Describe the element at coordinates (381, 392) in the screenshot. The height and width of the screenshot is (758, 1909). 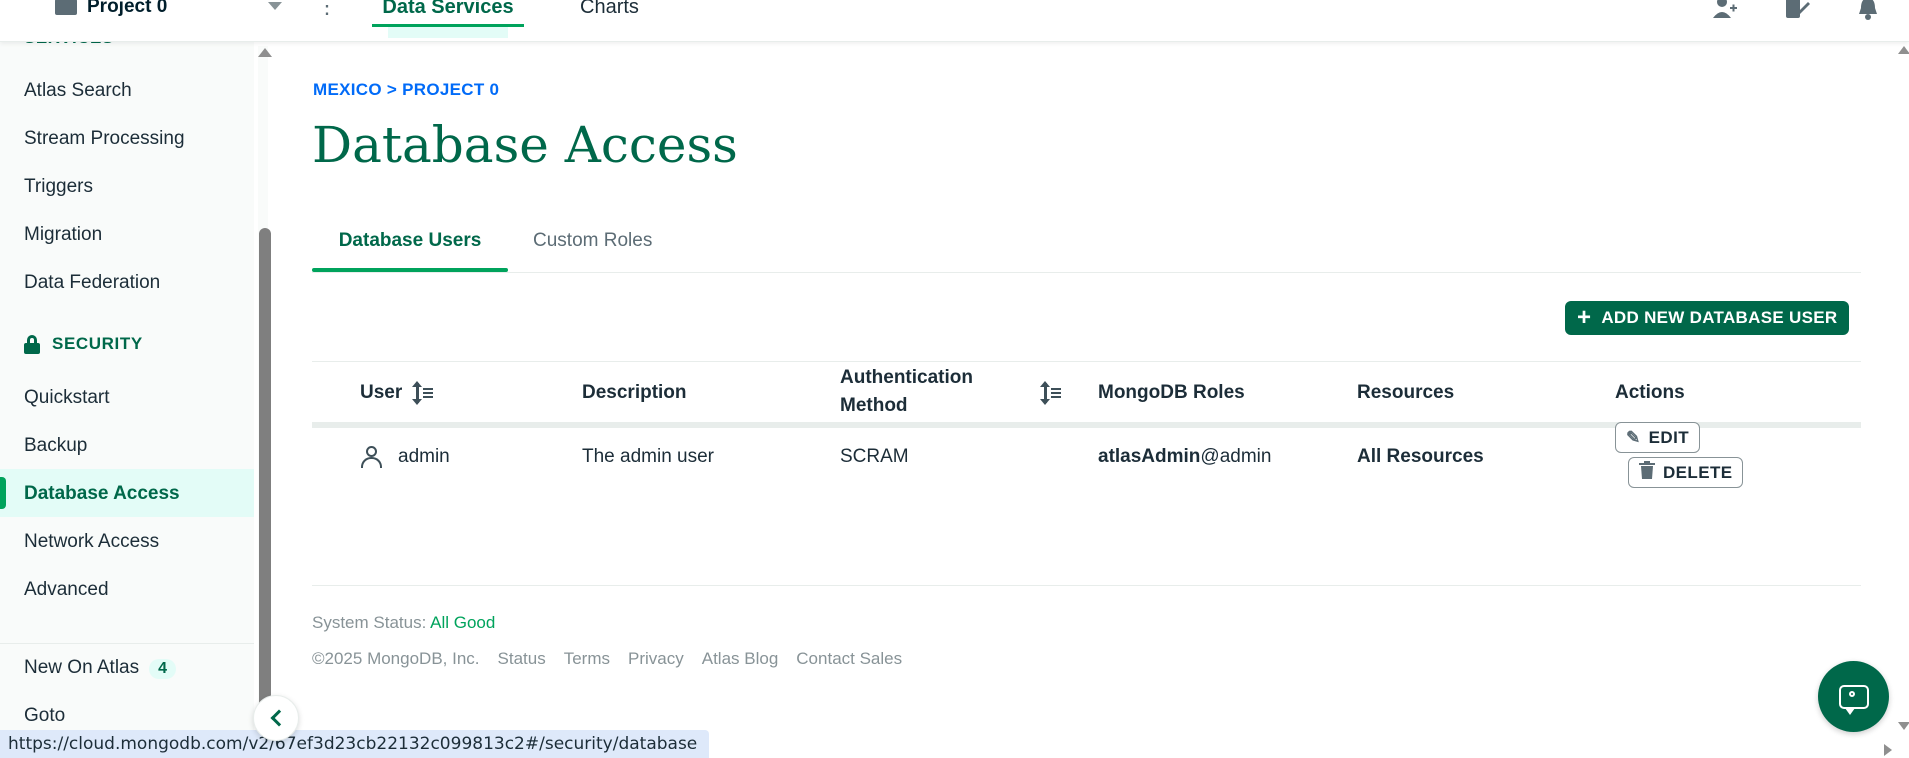
I see `column-header-user: User` at that location.